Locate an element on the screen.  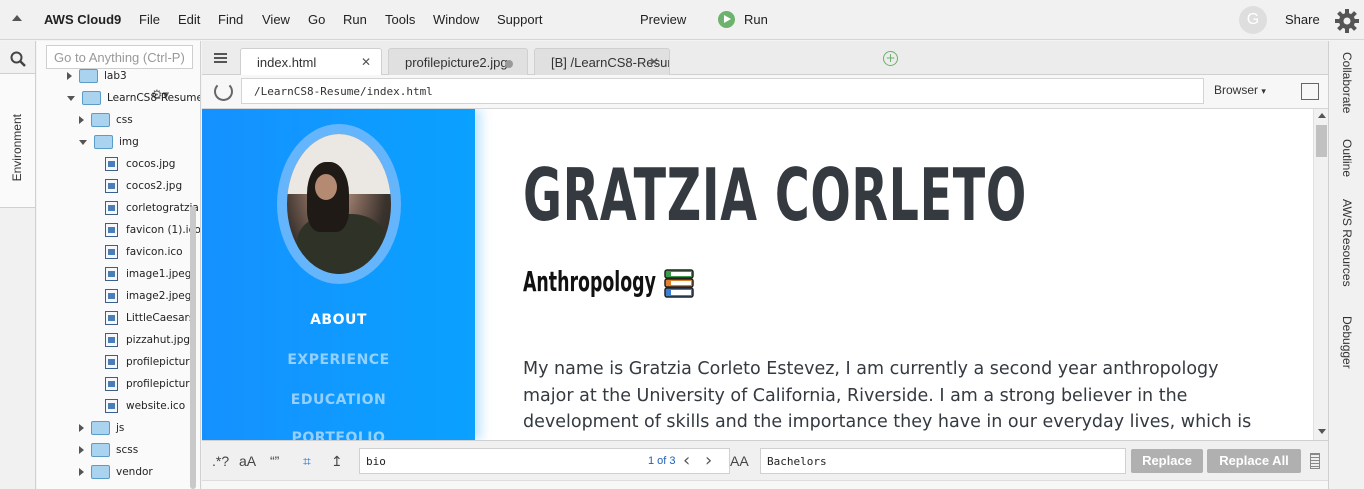
menu-view: View is located at coordinates (276, 19).